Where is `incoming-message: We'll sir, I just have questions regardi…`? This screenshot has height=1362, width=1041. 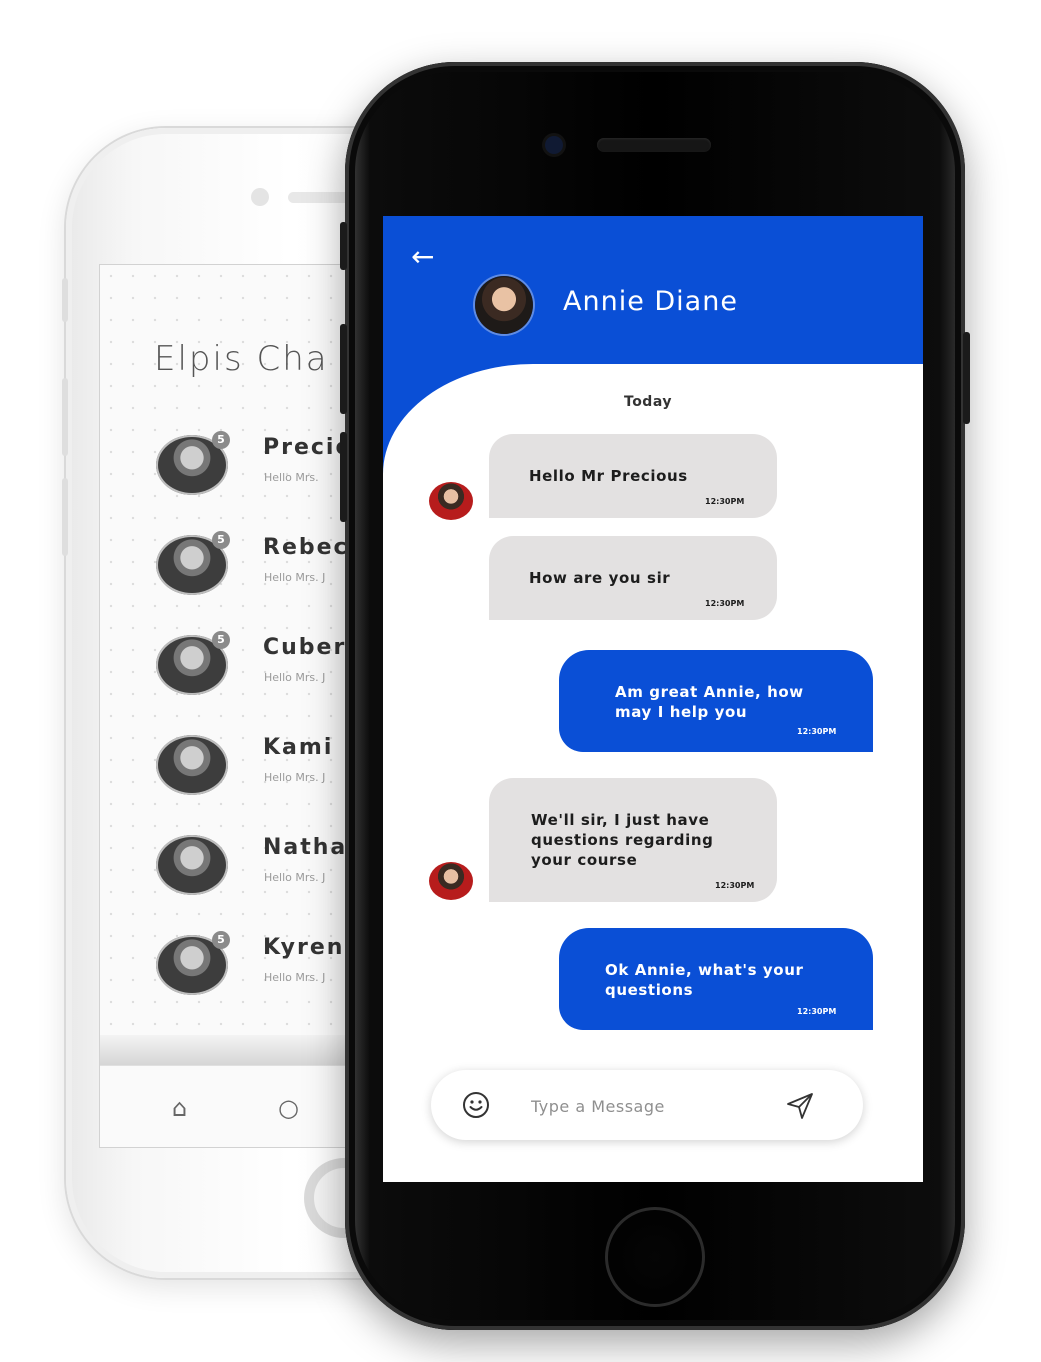
incoming-message: We'll sir, I just have questions regardi… is located at coordinates (633, 840).